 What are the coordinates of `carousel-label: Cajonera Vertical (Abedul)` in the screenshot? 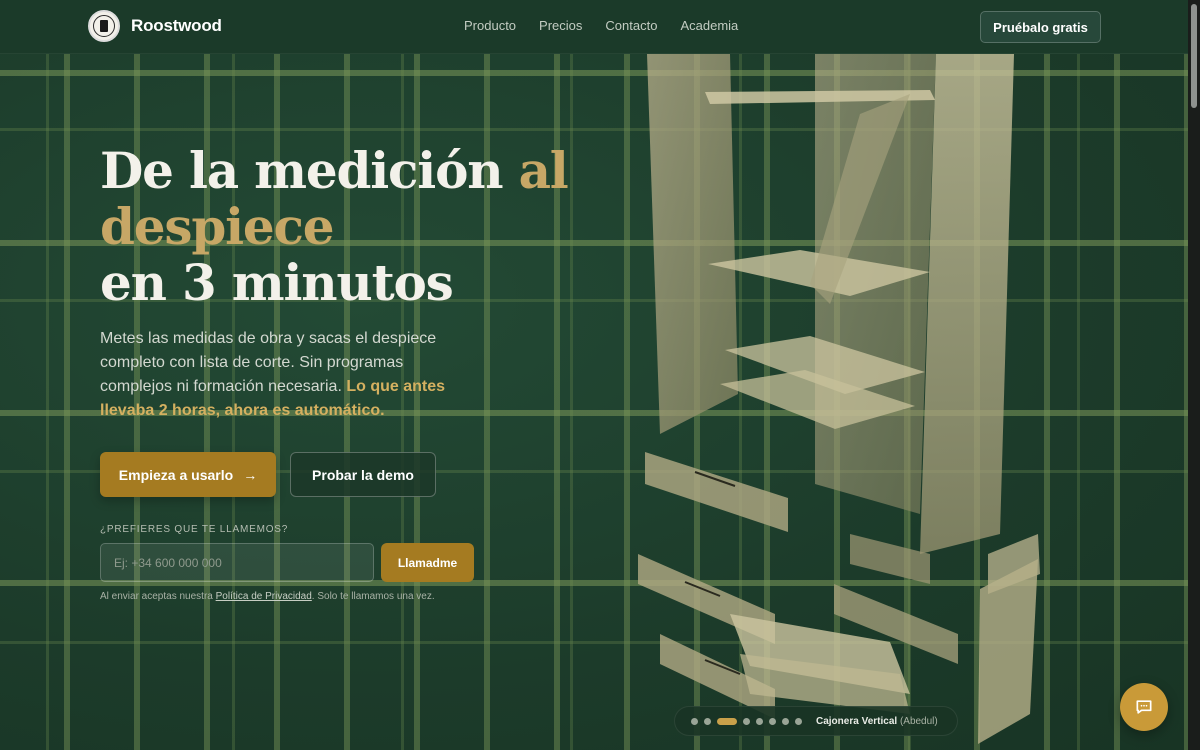 It's located at (877, 721).